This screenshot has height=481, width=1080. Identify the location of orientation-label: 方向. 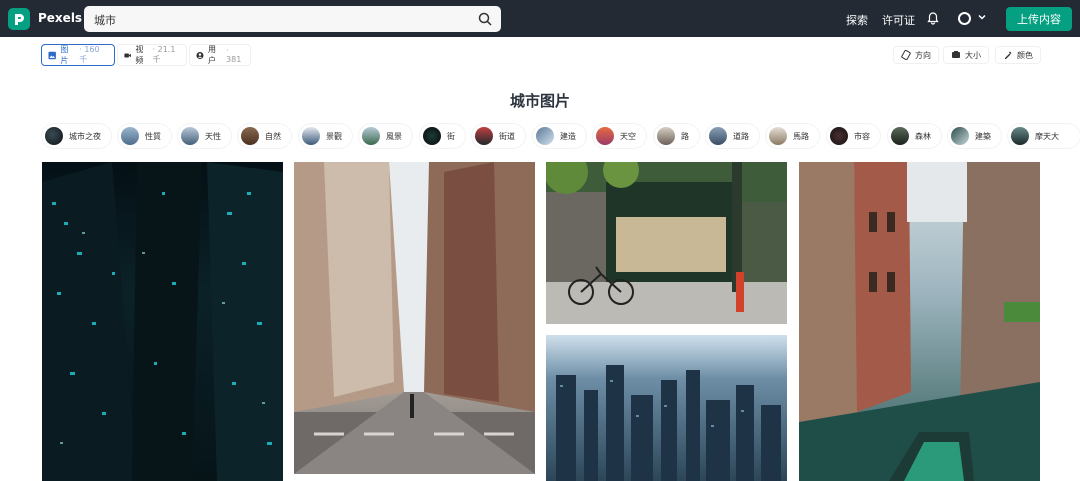
(923, 55).